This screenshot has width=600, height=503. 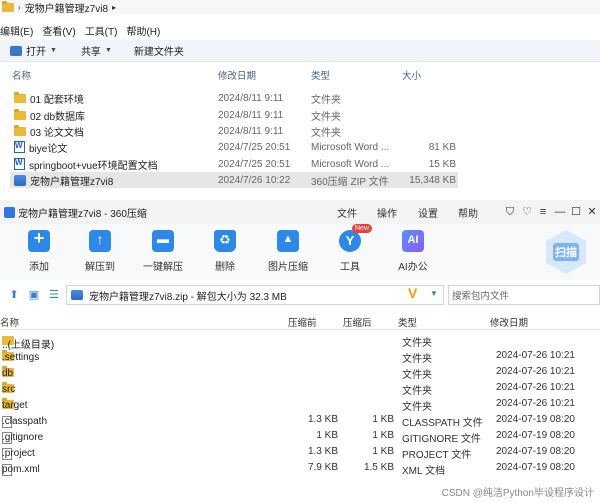 What do you see at coordinates (254, 147) in the screenshot?
I see `file-date: 2024/7/25 20:51` at bounding box center [254, 147].